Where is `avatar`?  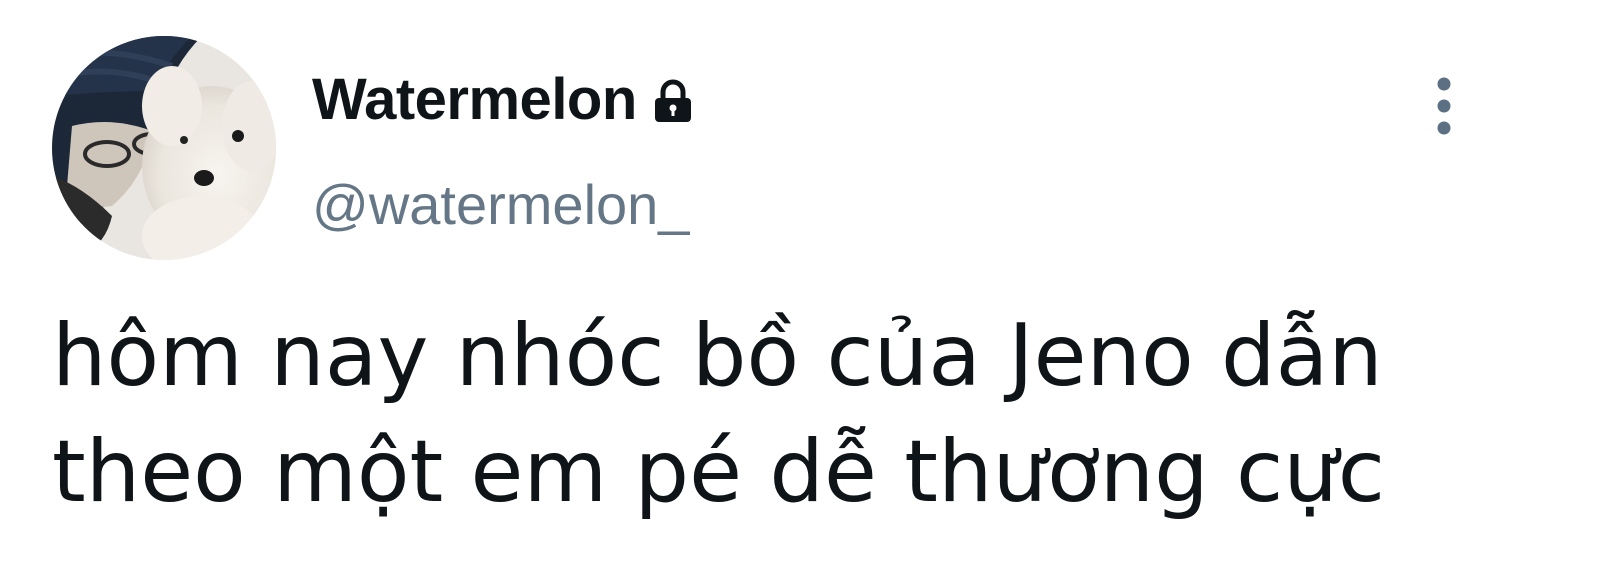
avatar is located at coordinates (164, 148).